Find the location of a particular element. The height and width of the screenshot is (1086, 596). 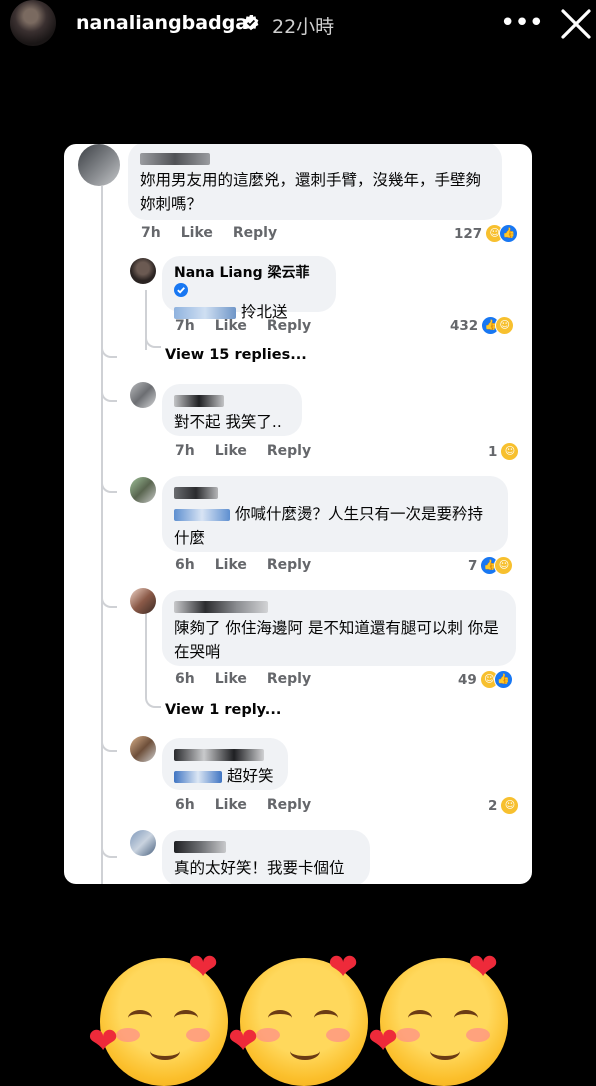

comment-bubble: 真的太好笑！我要卡個位 is located at coordinates (266, 857).